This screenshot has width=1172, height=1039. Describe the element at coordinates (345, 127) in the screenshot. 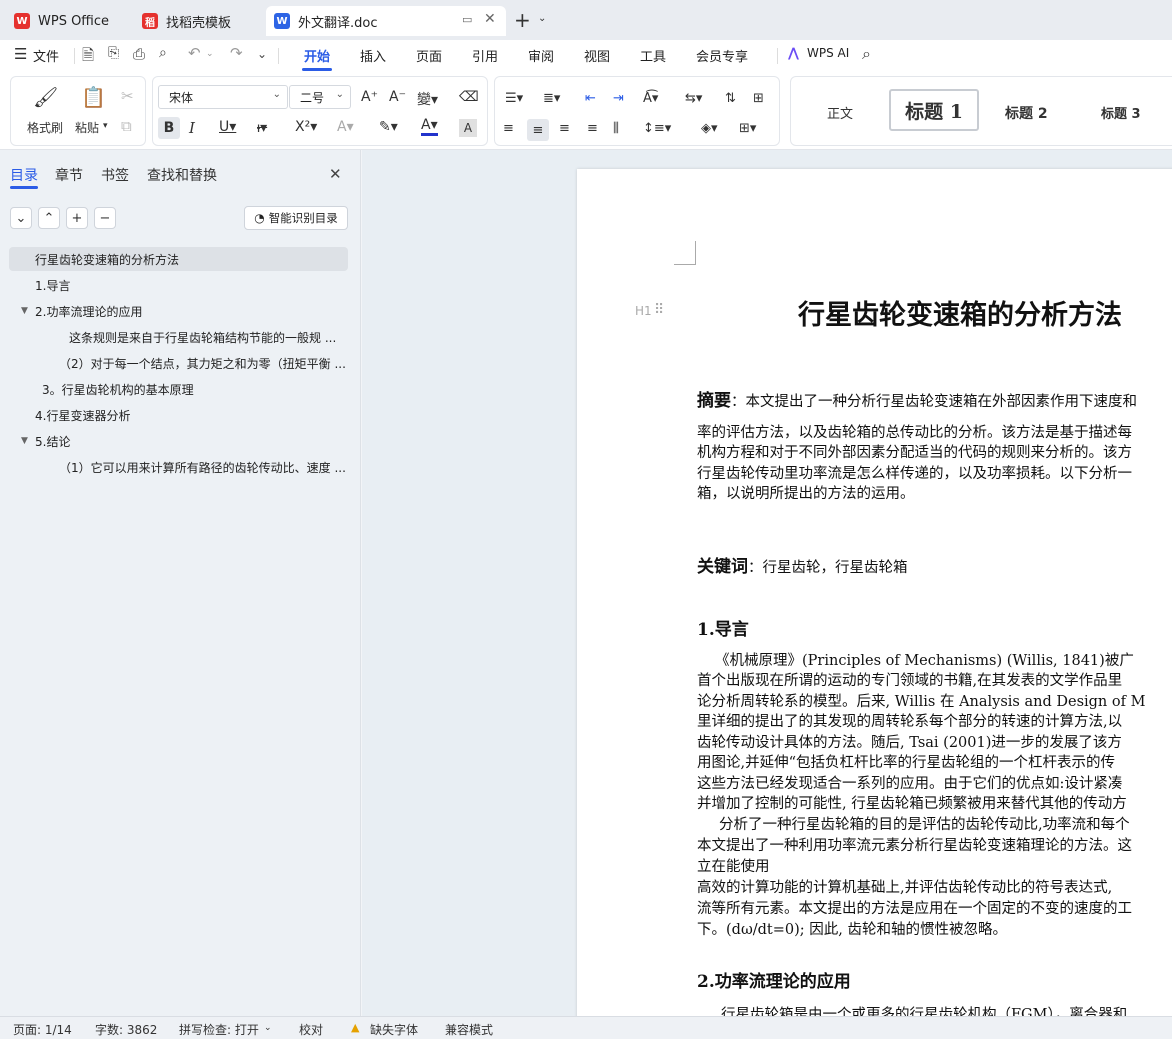

I see `text-effects-icon: A▾` at that location.